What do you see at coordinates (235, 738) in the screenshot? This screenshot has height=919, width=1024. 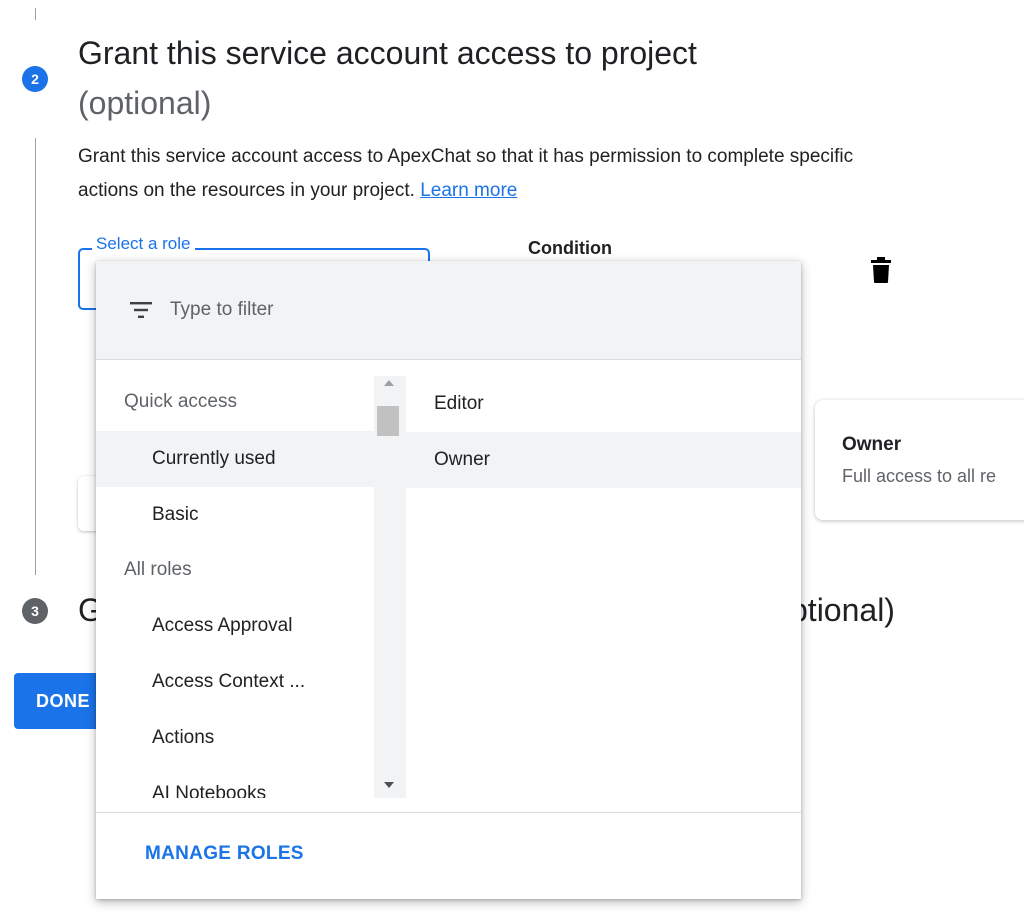 I see `category-actions: Actions` at bounding box center [235, 738].